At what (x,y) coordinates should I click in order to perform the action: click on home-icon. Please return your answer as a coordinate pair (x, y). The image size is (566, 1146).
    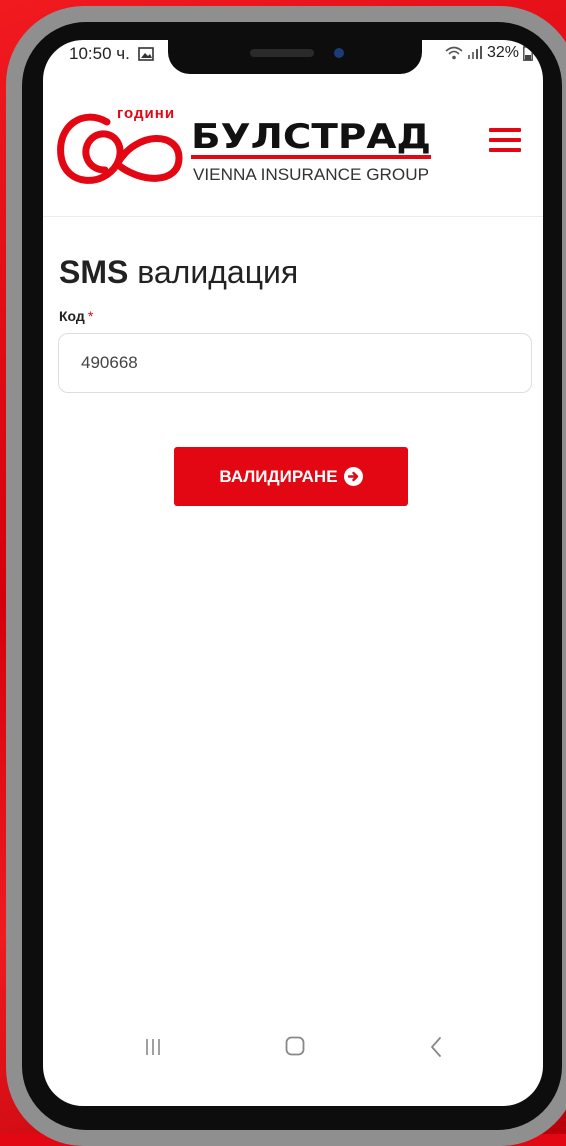
    Looking at the image, I should click on (295, 1046).